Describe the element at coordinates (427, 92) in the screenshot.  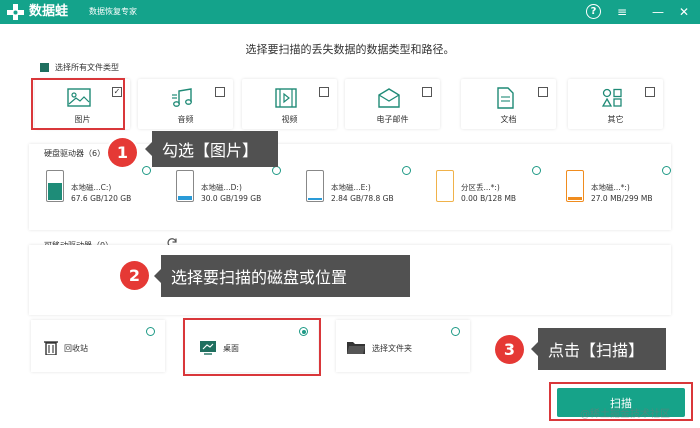
I see `file-type-email-checkbox` at that location.